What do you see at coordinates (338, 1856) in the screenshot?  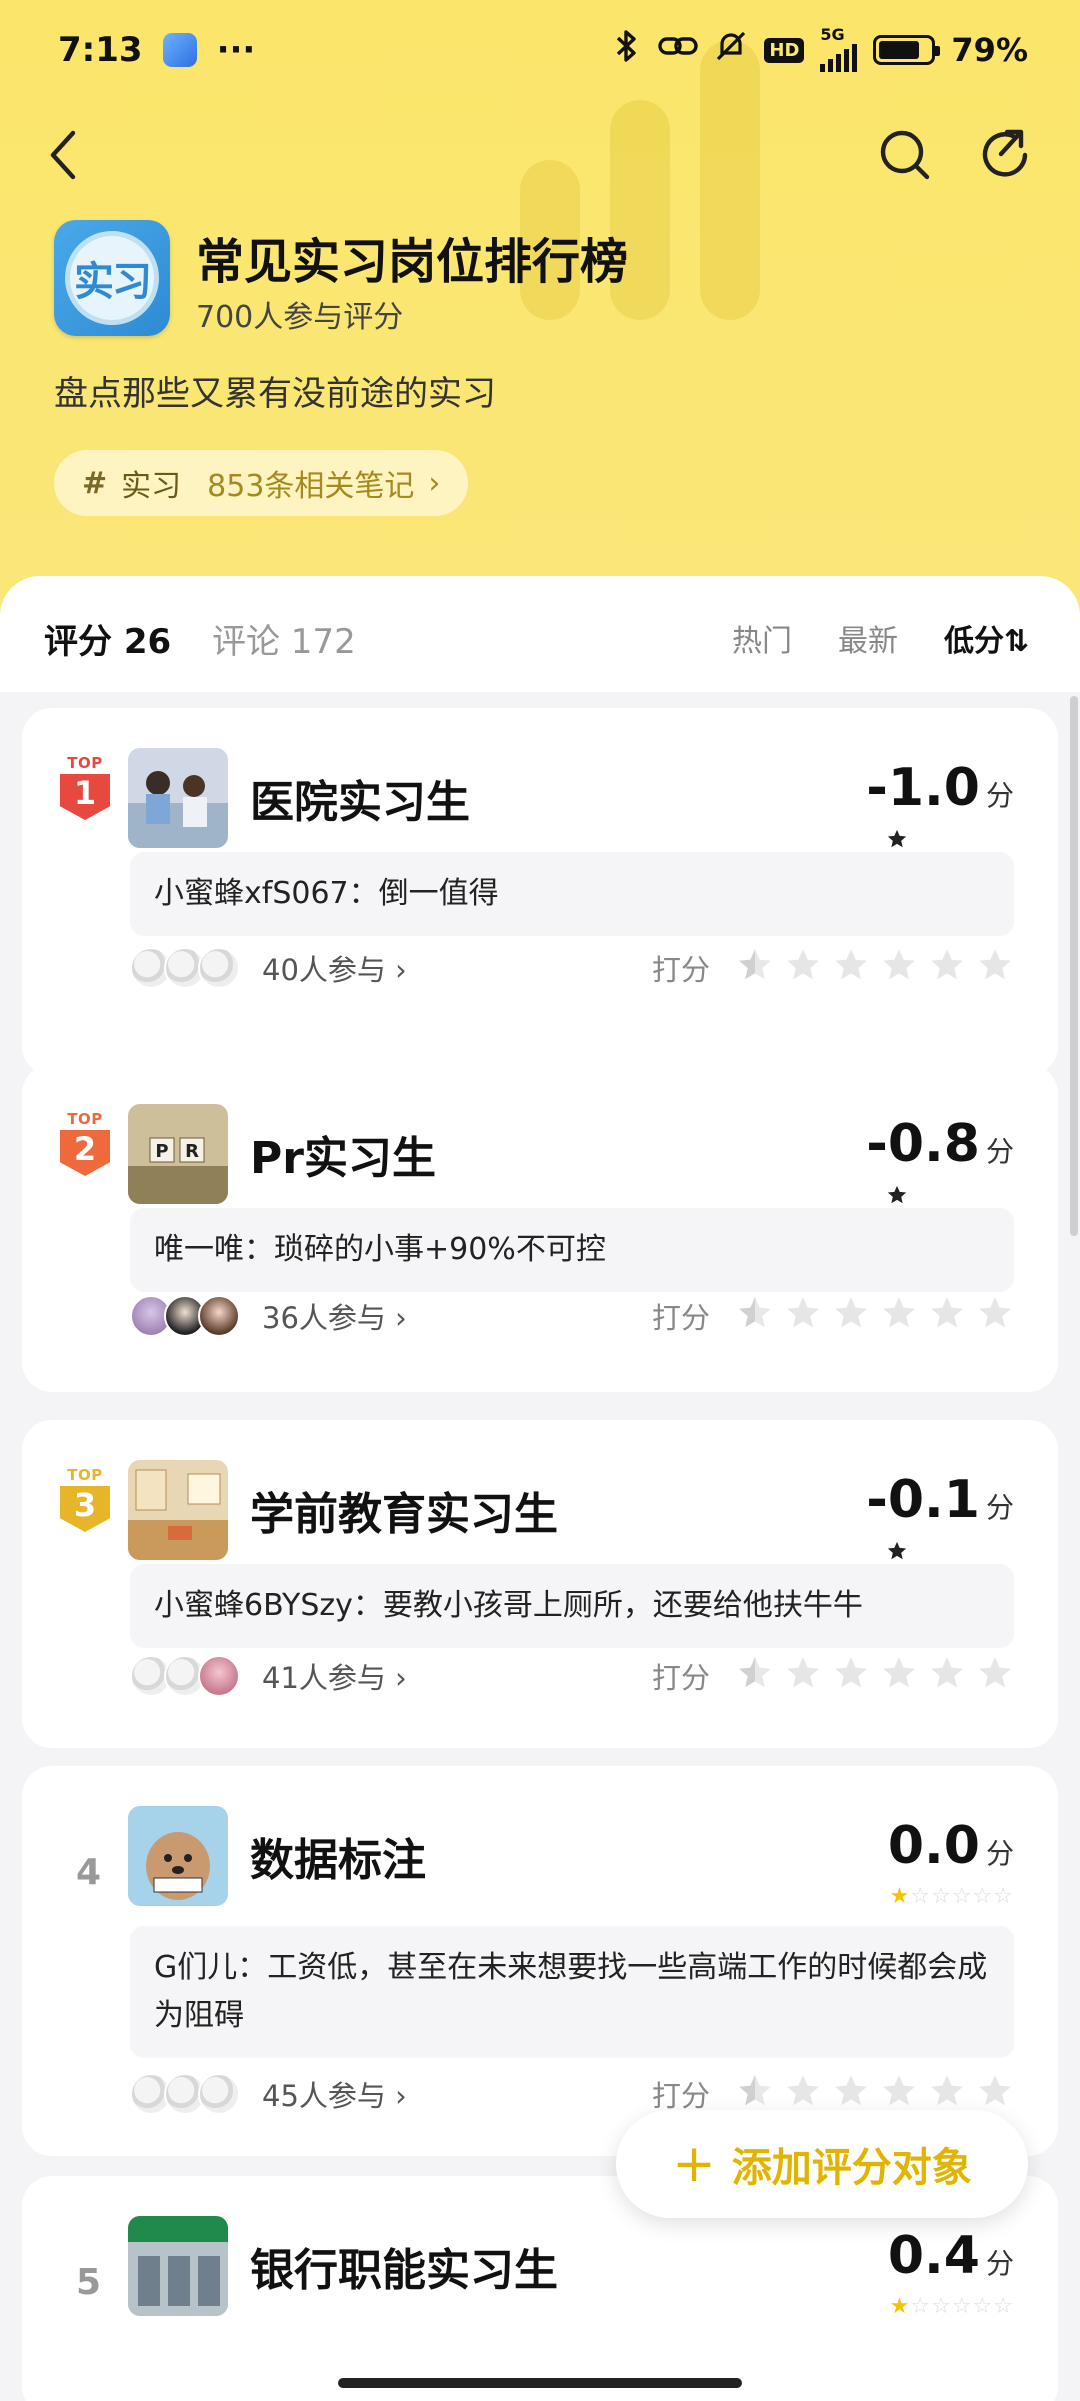 I see `item-name: 数据标注` at bounding box center [338, 1856].